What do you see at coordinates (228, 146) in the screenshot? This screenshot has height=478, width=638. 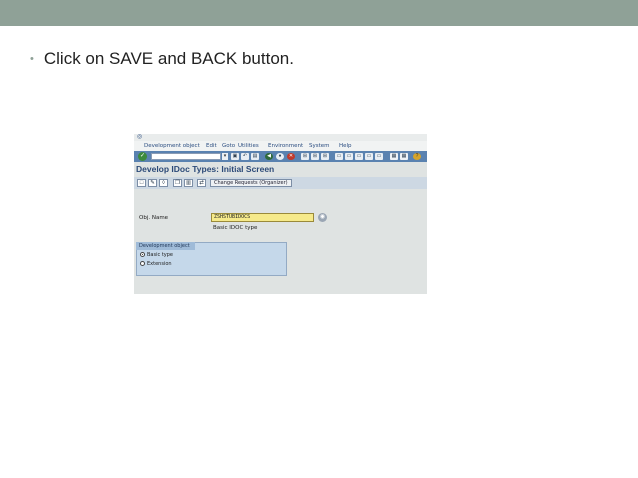 I see `menu-goto: Goto` at bounding box center [228, 146].